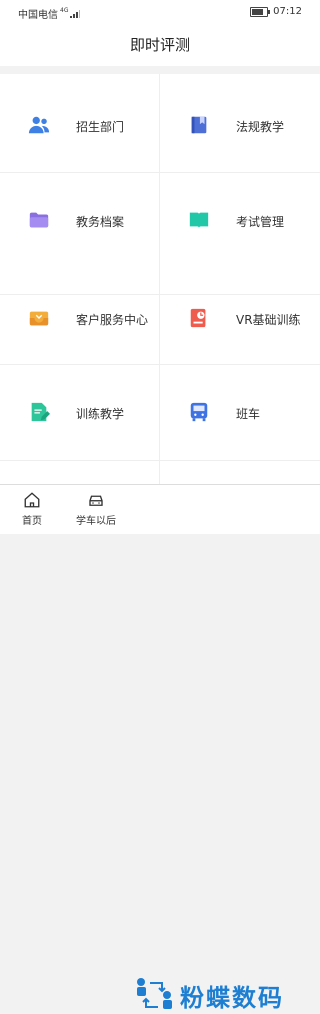 Image resolution: width=320 pixels, height=1014 pixels. I want to click on battery-fill, so click(258, 11).